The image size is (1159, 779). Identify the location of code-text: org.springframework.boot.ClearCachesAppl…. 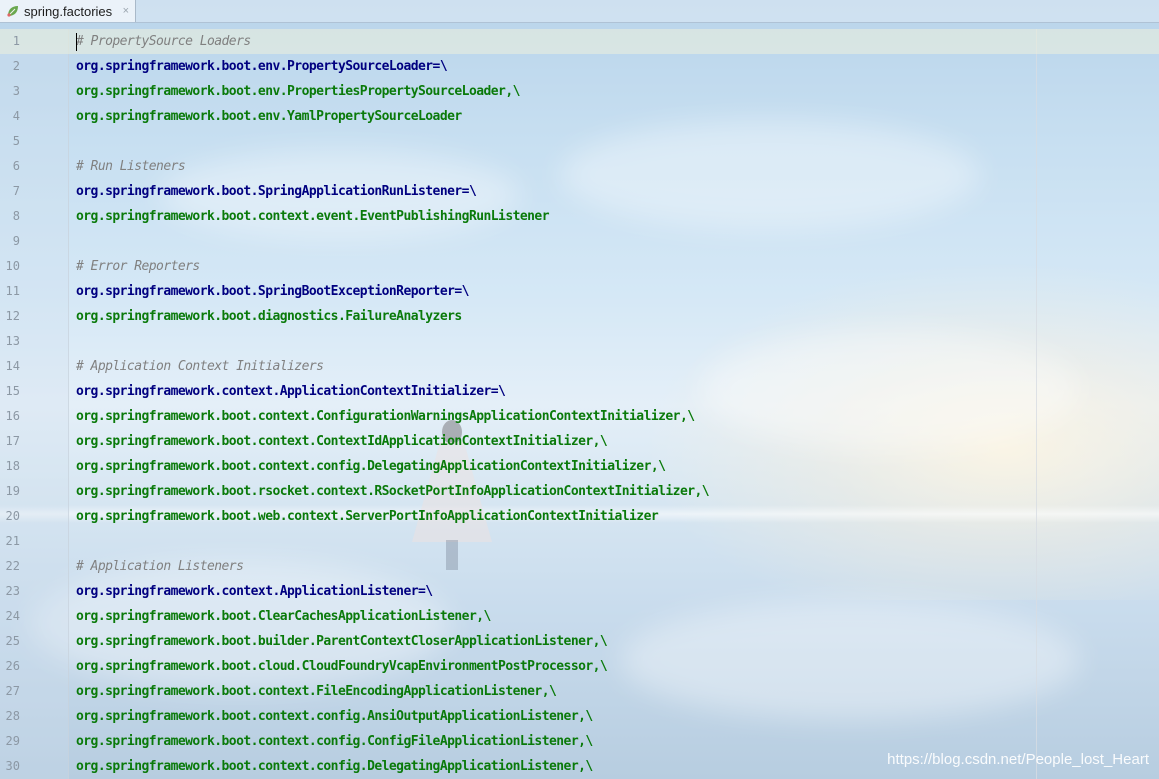
(283, 616).